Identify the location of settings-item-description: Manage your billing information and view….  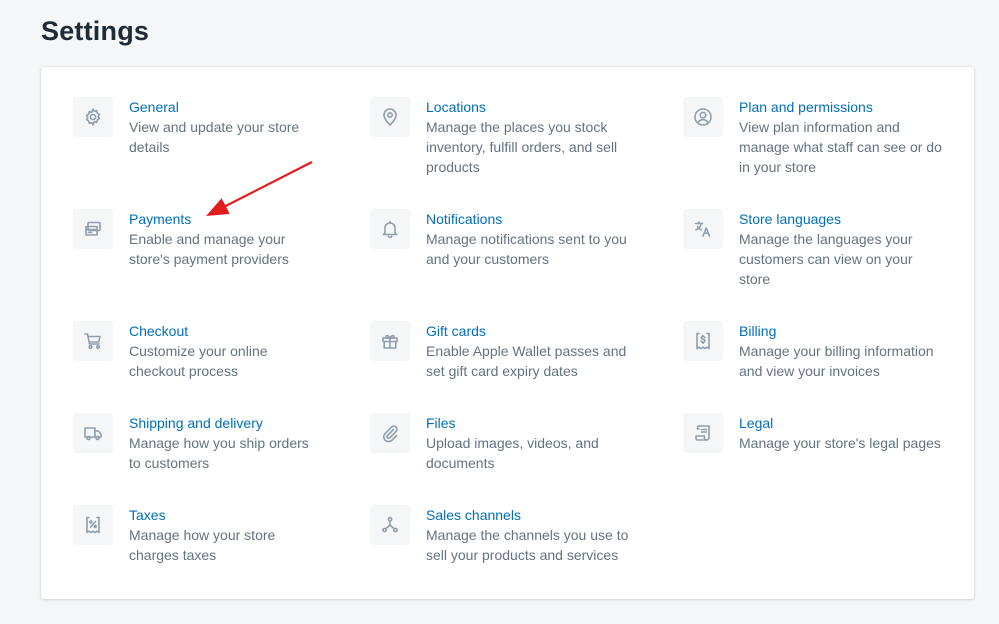
(836, 361).